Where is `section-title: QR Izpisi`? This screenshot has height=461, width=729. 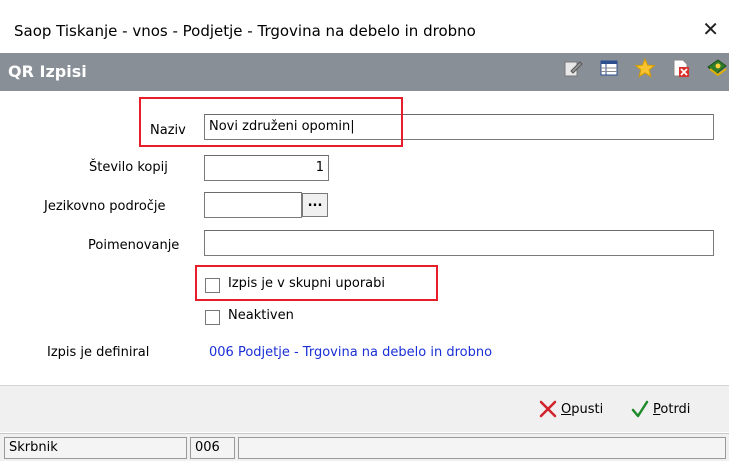 section-title: QR Izpisi is located at coordinates (47, 71).